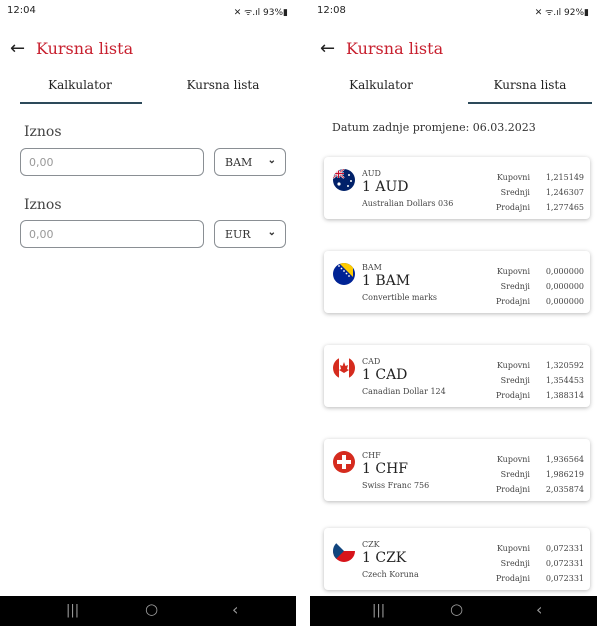 This screenshot has width=597, height=626. I want to click on currency-unit: 1 CZK, so click(384, 558).